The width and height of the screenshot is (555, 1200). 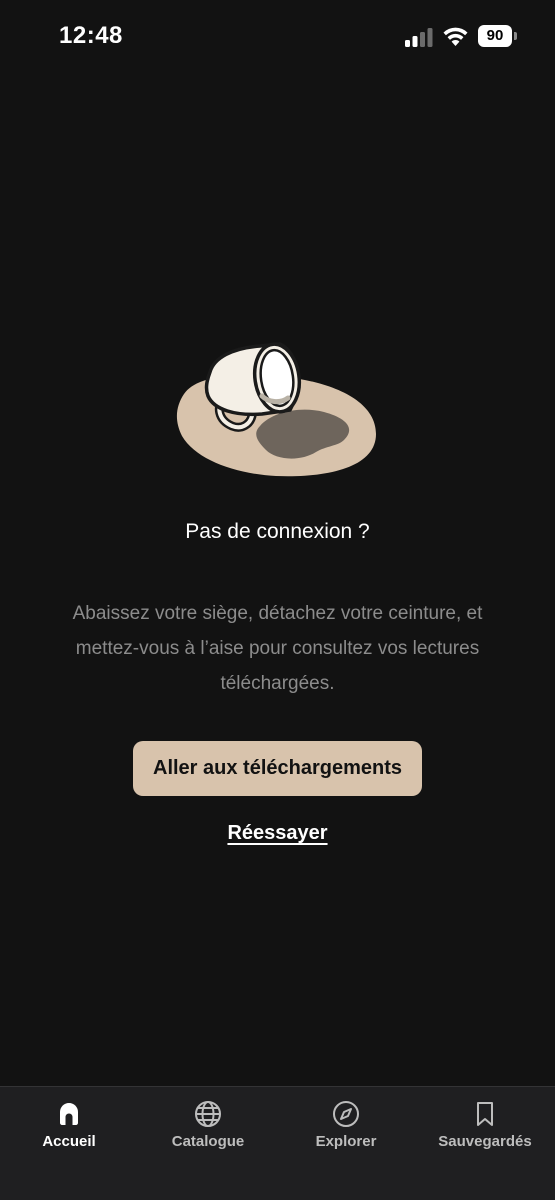 What do you see at coordinates (346, 1141) in the screenshot?
I see `tab-label-explorer: Explorer` at bounding box center [346, 1141].